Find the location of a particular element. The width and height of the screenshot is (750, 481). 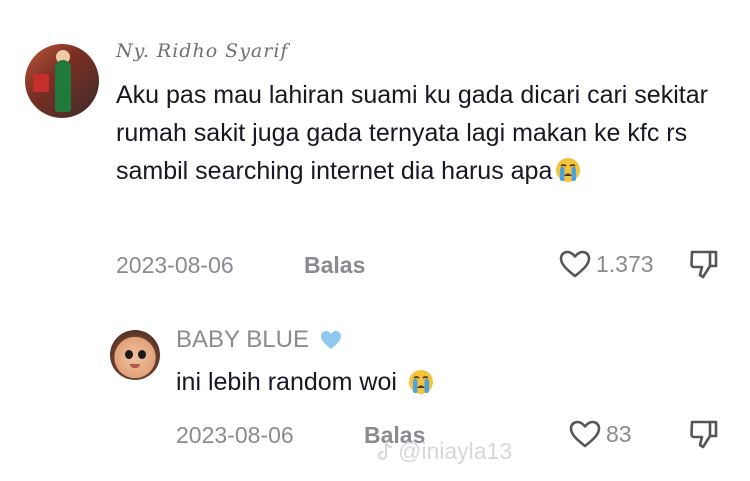

watermark-text: @iniayla13 is located at coordinates (455, 451).